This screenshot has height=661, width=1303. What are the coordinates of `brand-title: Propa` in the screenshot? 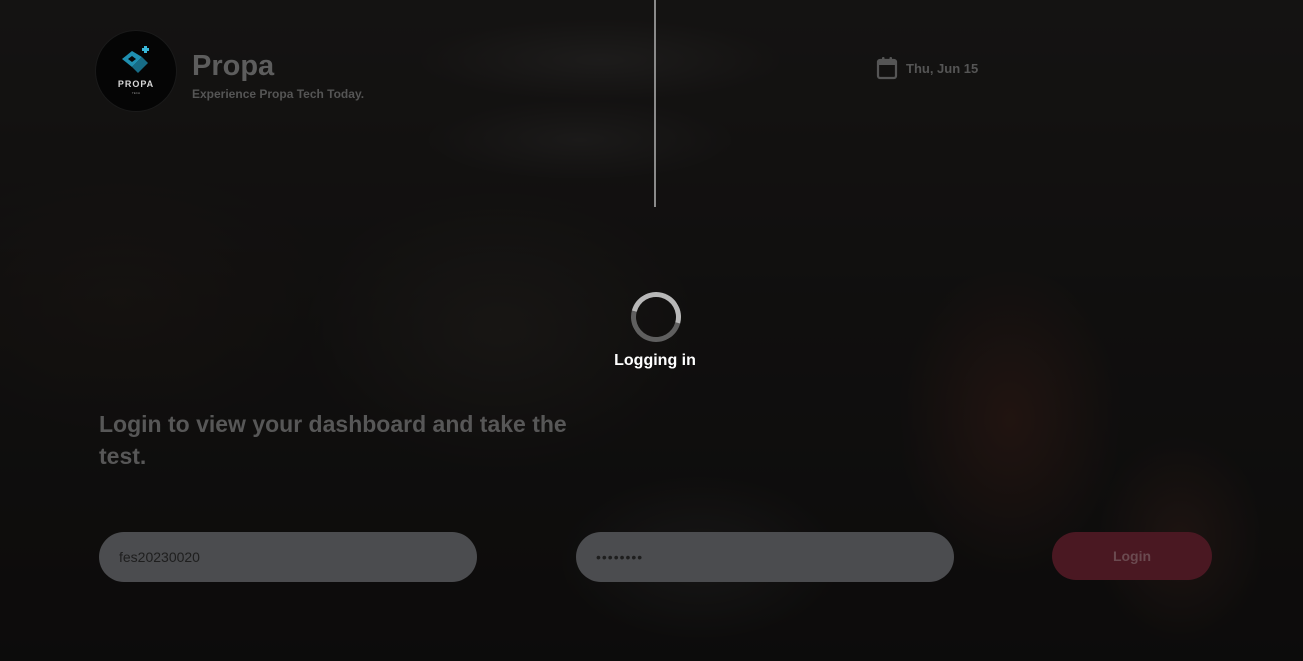 It's located at (233, 66).